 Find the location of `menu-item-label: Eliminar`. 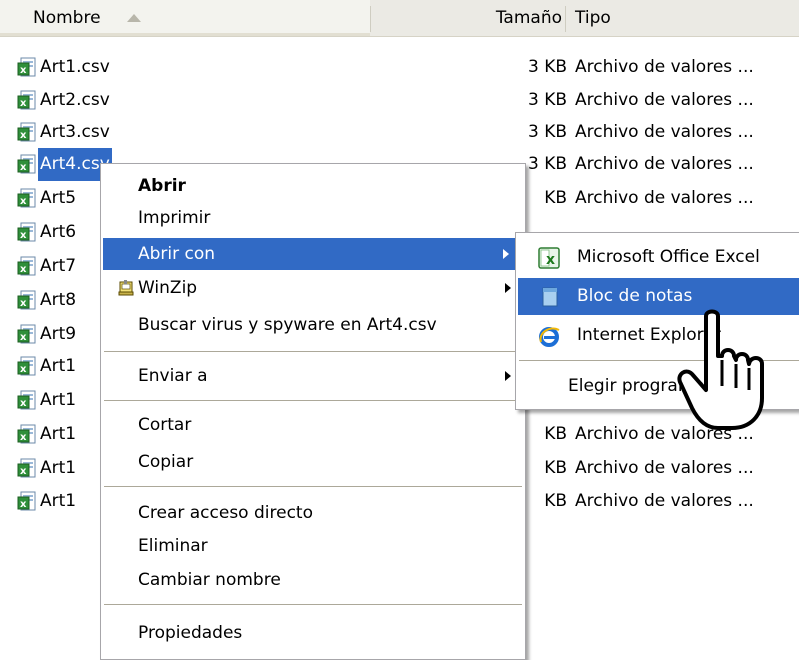

menu-item-label: Eliminar is located at coordinates (173, 546).